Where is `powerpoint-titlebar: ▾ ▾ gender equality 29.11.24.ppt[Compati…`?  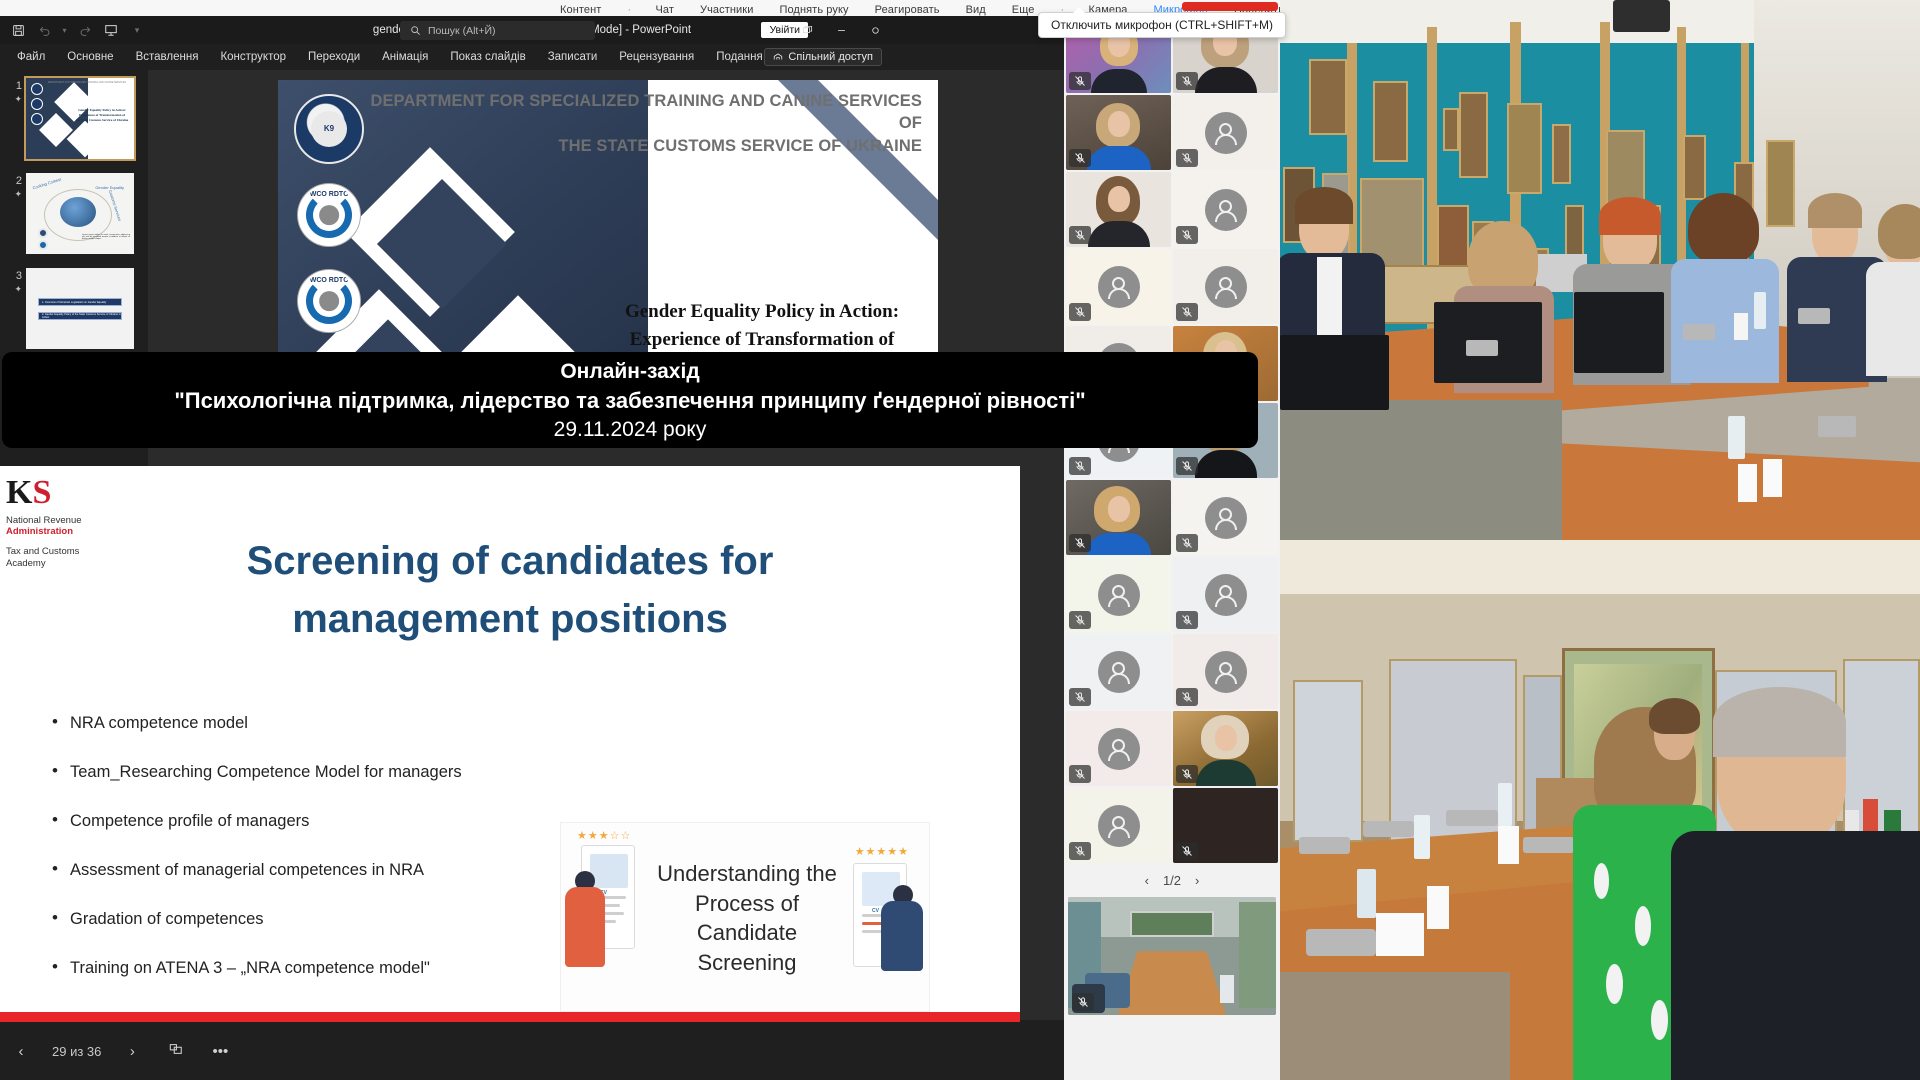
powerpoint-titlebar: ▾ ▾ gender equality 29.11.24.ppt[Compati… is located at coordinates (532, 30).